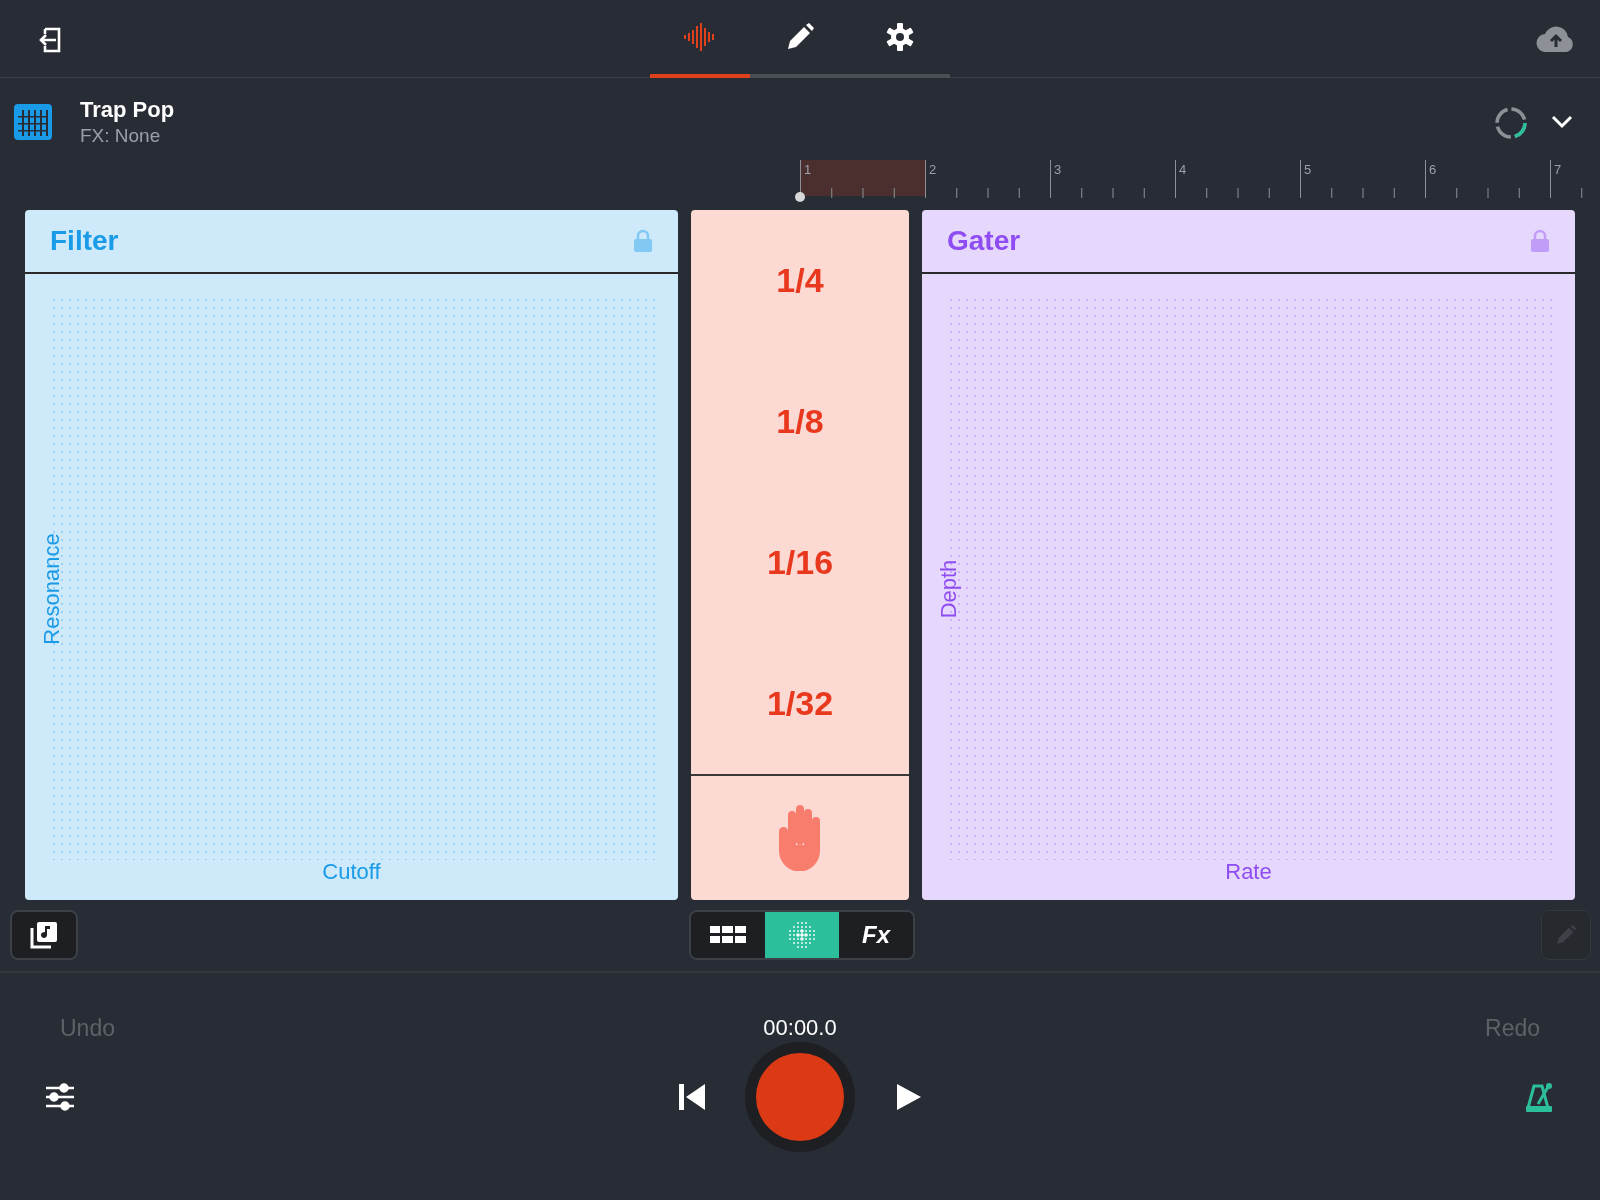 This screenshot has width=1600, height=1200. I want to click on x-axis-label: Rate, so click(1248, 872).